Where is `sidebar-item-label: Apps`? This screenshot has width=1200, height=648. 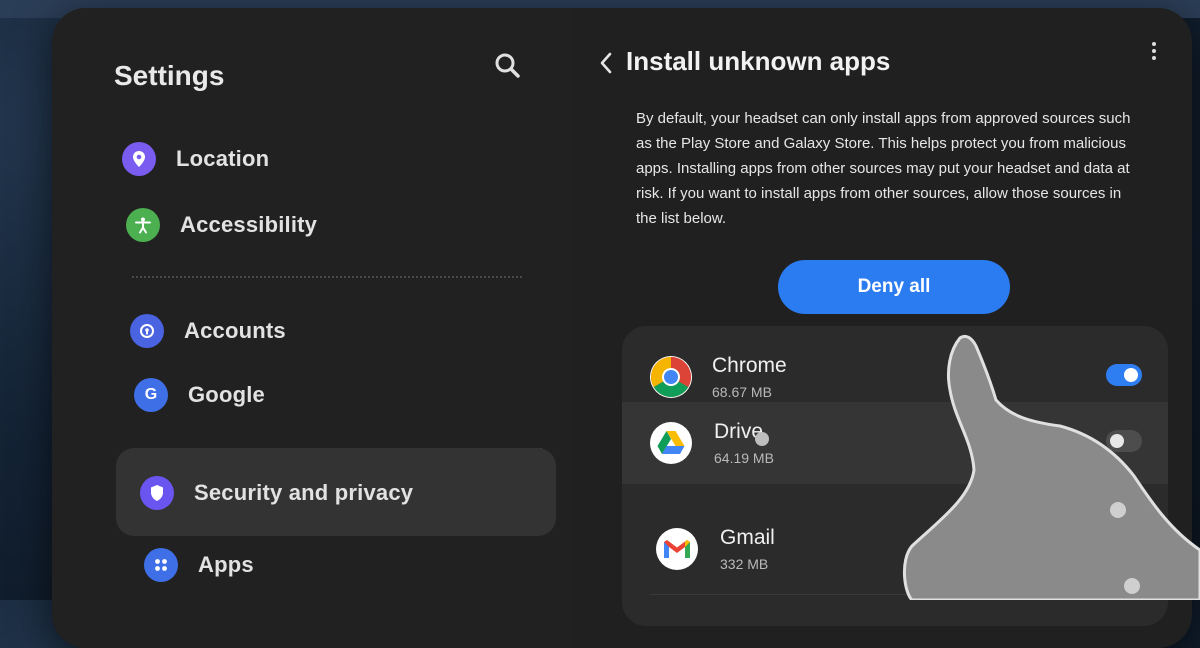 sidebar-item-label: Apps is located at coordinates (226, 564).